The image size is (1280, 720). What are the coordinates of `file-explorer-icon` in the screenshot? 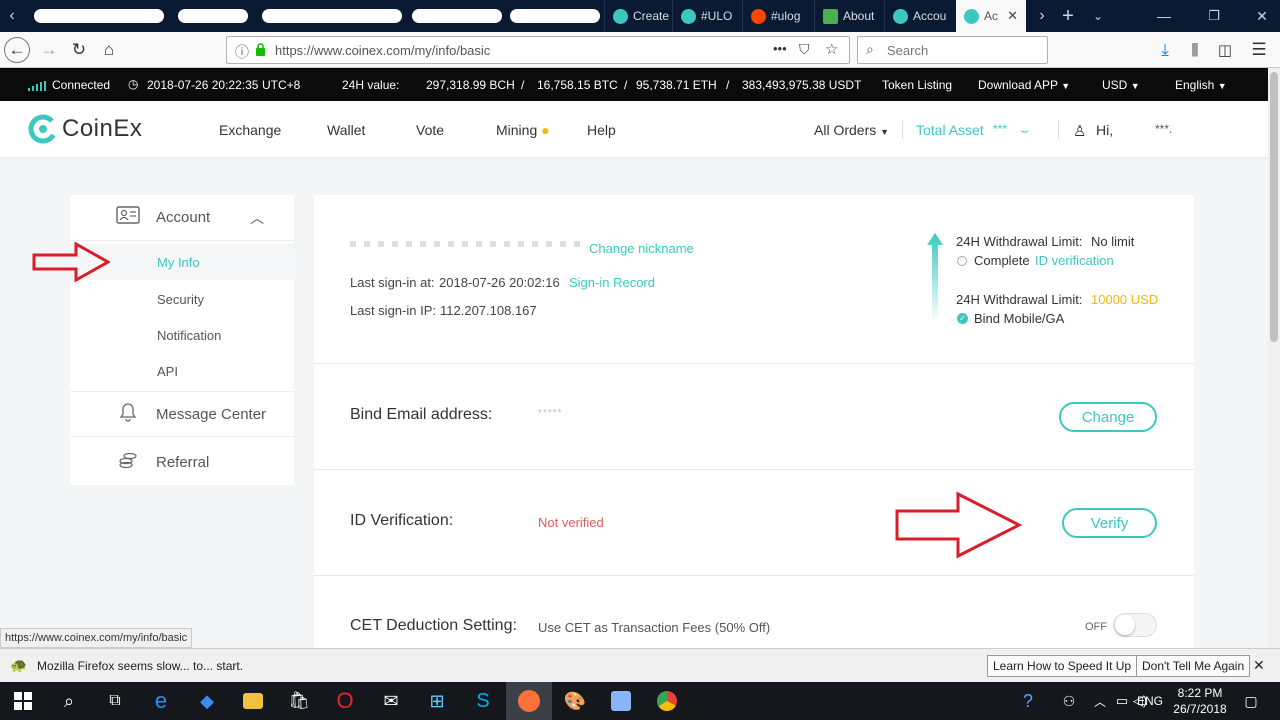 It's located at (253, 701).